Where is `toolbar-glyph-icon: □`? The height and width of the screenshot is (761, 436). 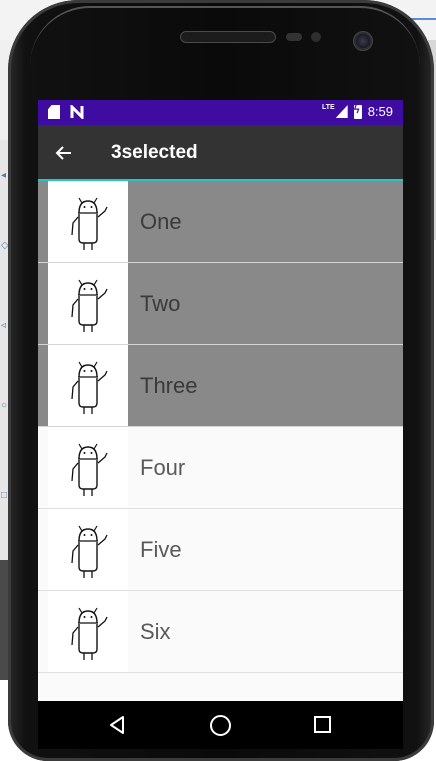 toolbar-glyph-icon: □ is located at coordinates (4, 495).